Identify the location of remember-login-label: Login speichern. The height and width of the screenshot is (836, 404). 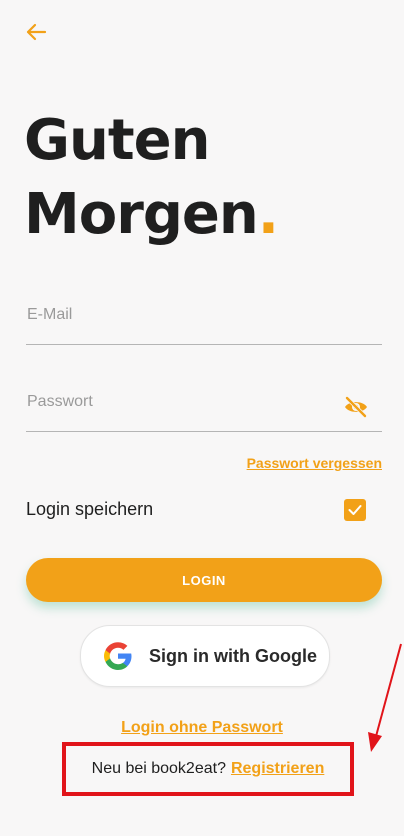
(90, 509).